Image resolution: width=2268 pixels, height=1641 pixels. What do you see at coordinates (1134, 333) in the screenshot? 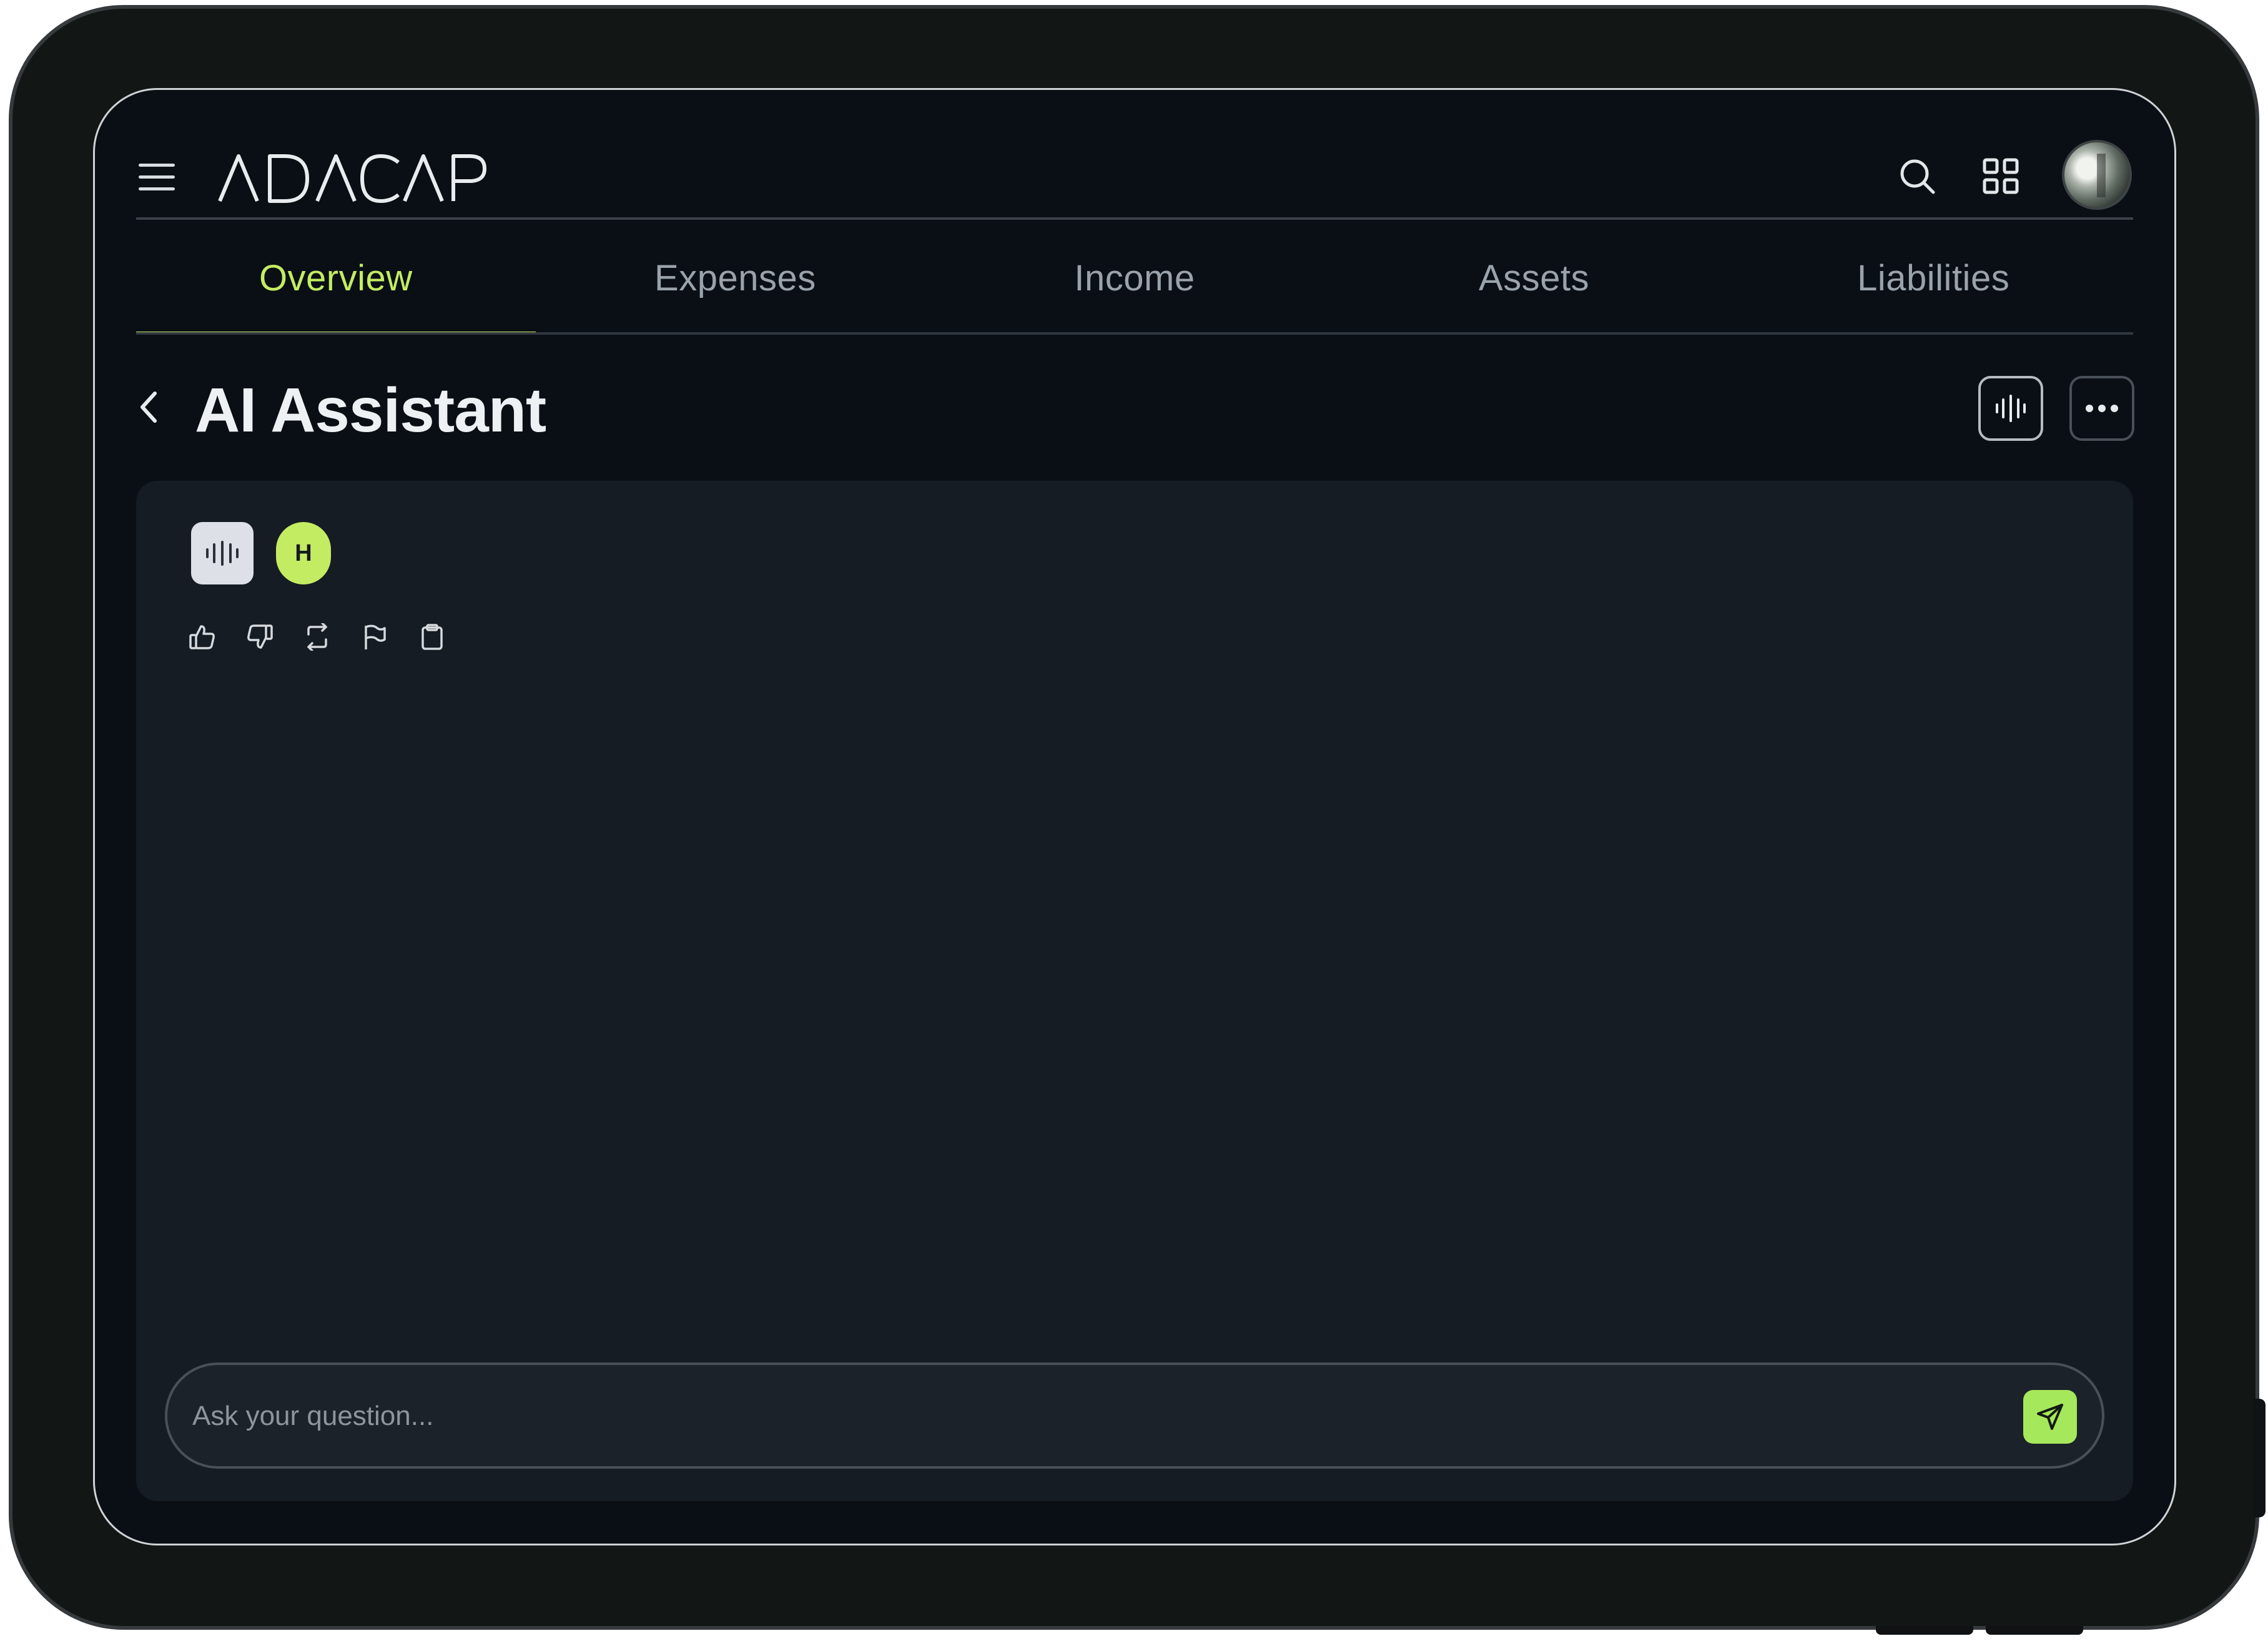
I see `tabs-divider` at bounding box center [1134, 333].